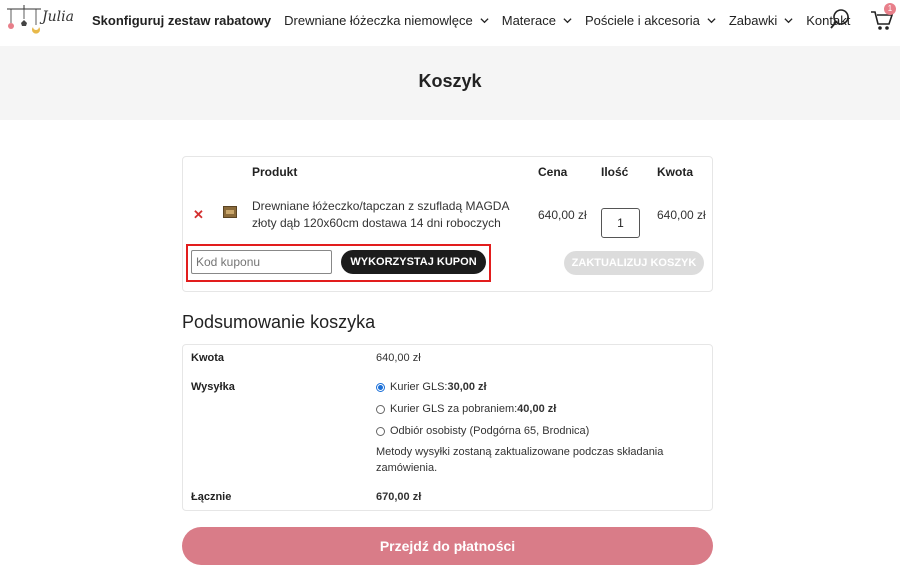 The width and height of the screenshot is (900, 571). I want to click on column-header-qty: Ilość, so click(615, 172).